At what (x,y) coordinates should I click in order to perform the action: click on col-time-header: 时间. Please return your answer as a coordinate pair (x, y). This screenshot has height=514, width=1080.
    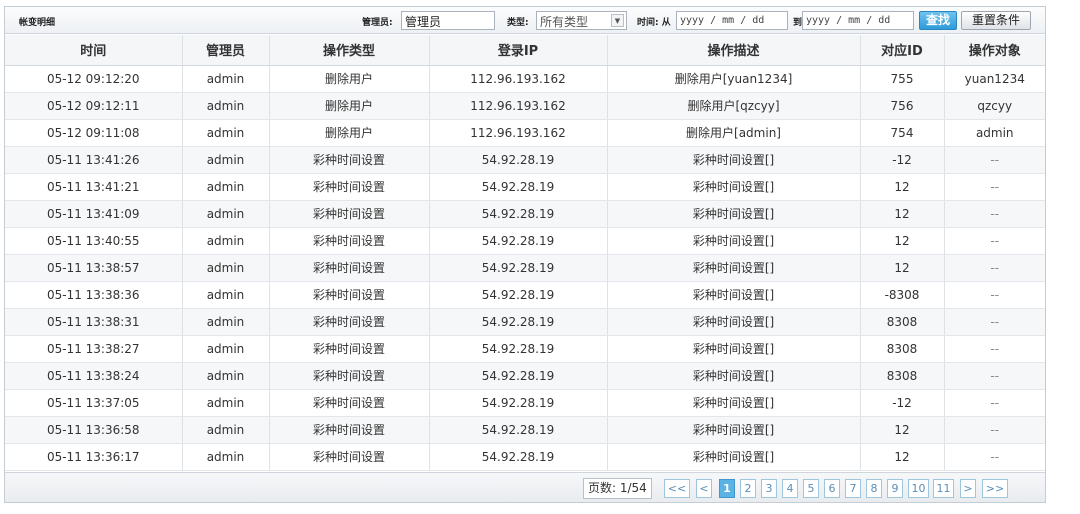
    Looking at the image, I should click on (94, 50).